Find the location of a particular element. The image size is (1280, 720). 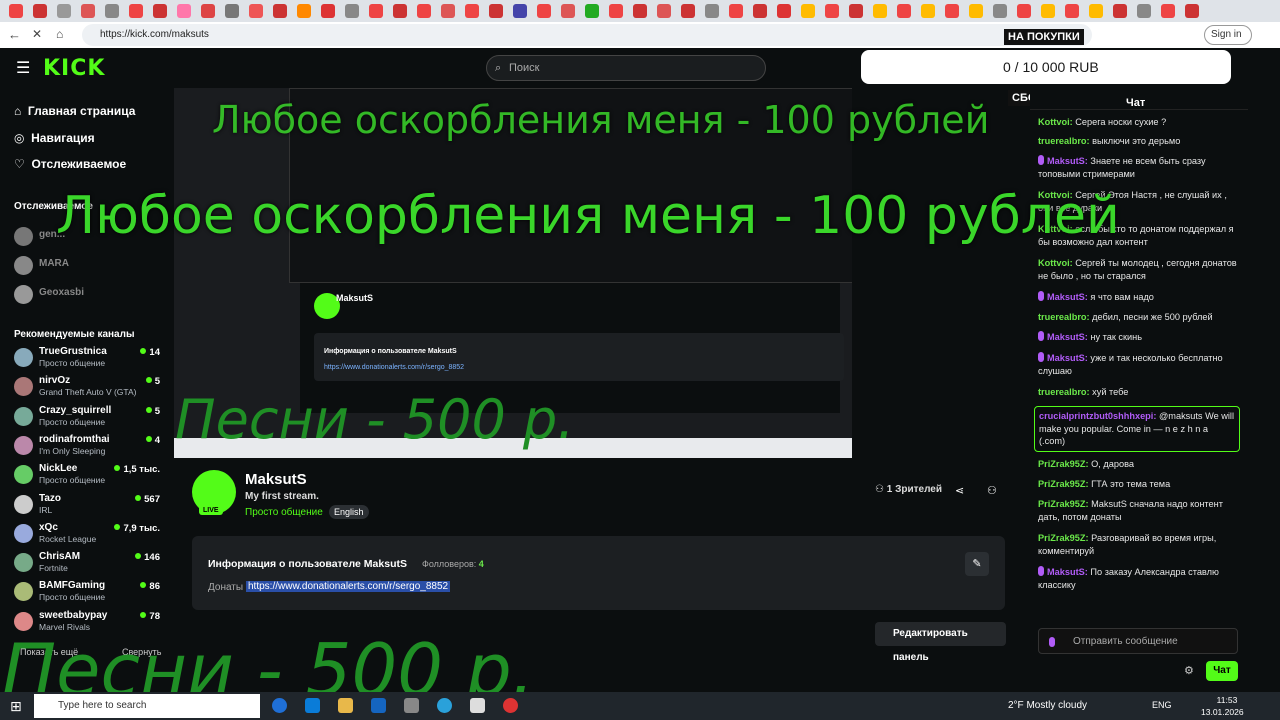

chat-message: PriZrak95Z: ГТА это тема тема is located at coordinates (1138, 484).